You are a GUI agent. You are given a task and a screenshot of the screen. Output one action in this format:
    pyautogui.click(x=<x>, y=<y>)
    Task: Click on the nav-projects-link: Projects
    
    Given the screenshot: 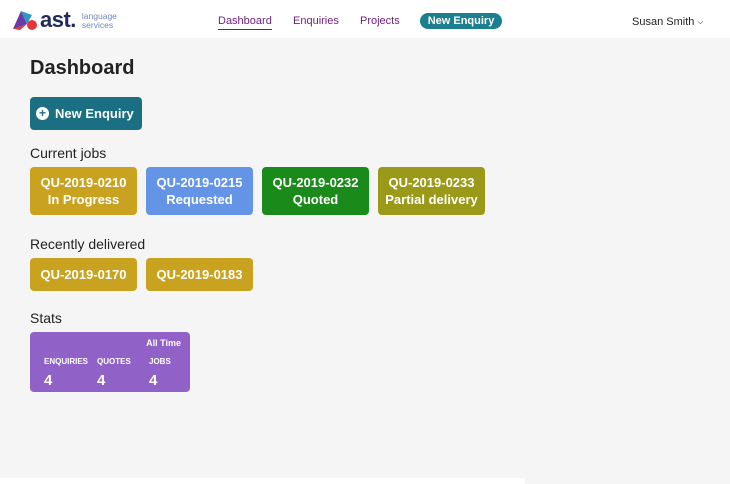 What is the action you would take?
    pyautogui.click(x=380, y=21)
    